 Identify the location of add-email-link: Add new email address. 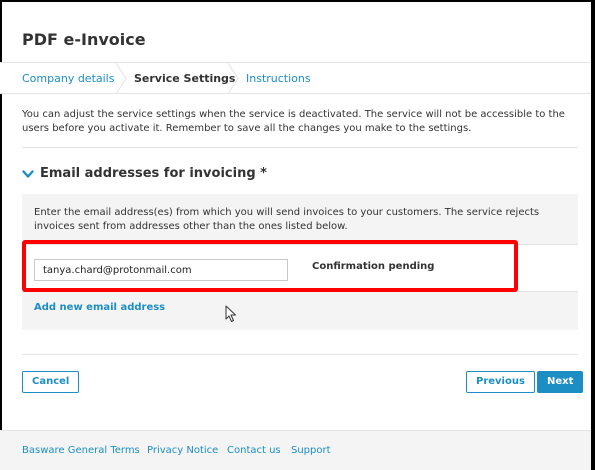
(99, 307).